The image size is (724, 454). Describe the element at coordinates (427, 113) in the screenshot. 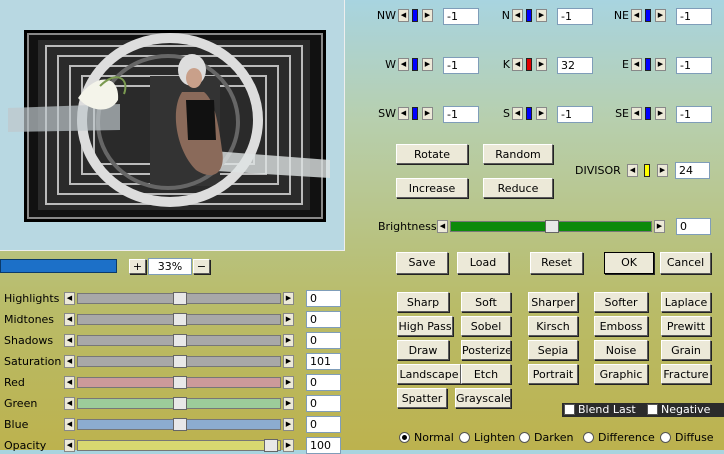

I see `matrix-increase-arrow-sw: ▶` at that location.